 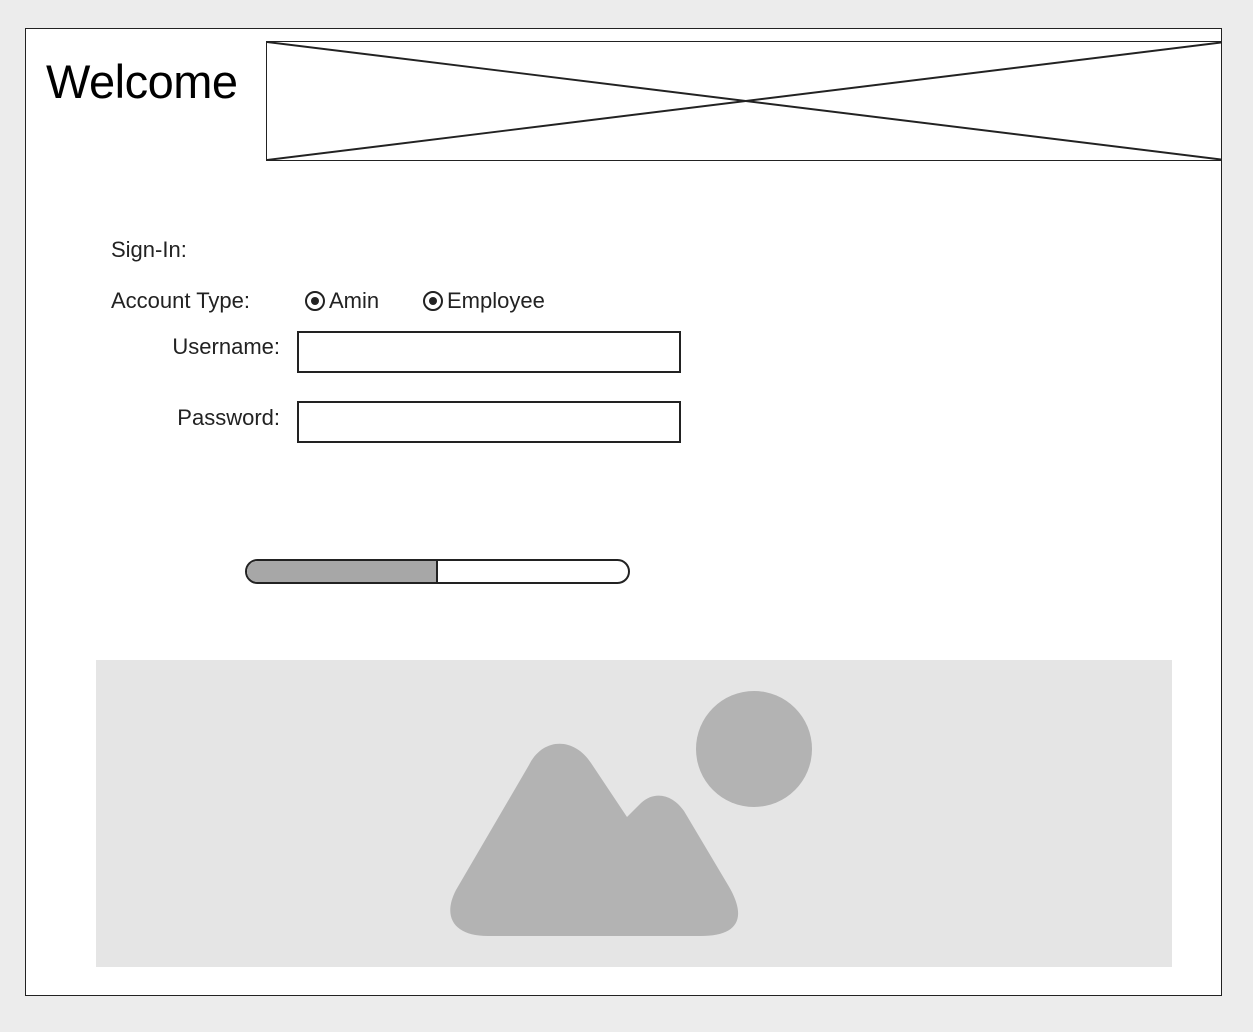 What do you see at coordinates (142, 81) in the screenshot?
I see `page-title: Welcome` at bounding box center [142, 81].